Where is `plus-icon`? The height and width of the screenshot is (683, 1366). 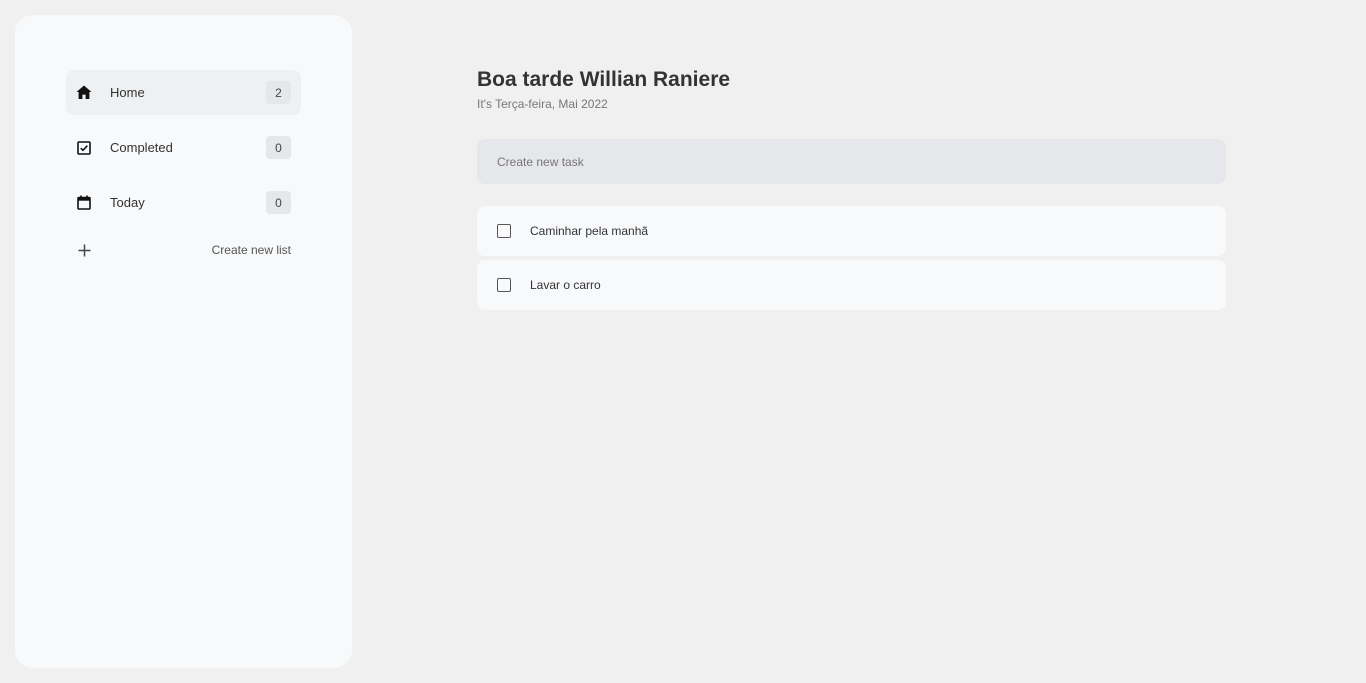 plus-icon is located at coordinates (84, 250).